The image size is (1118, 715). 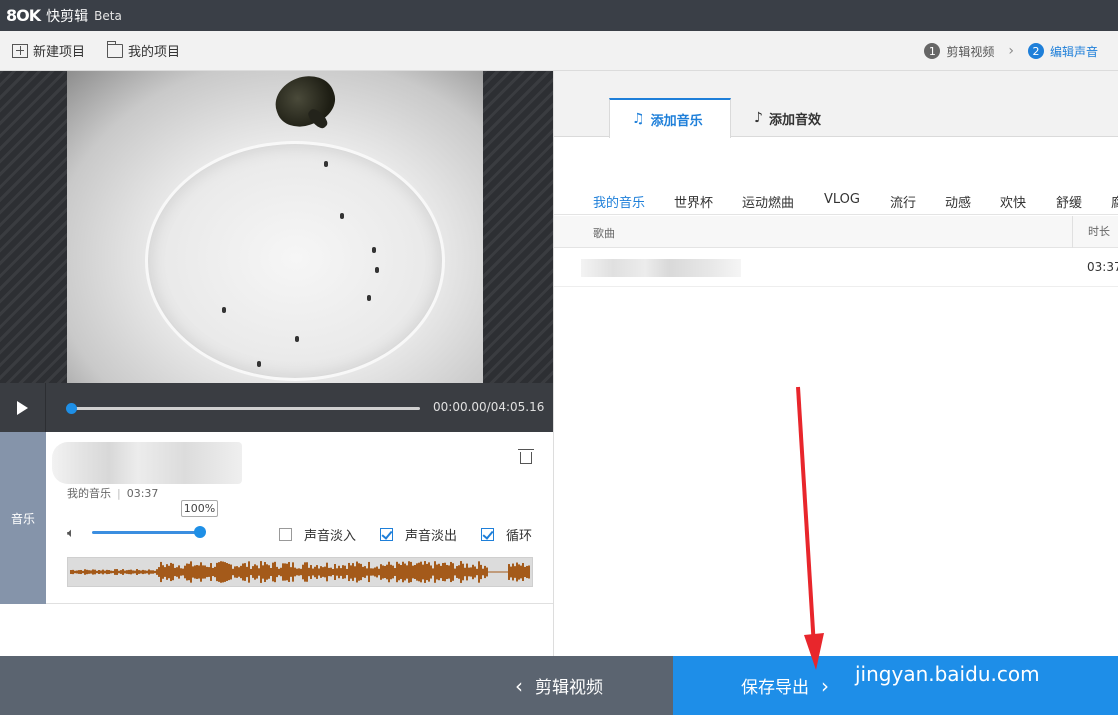 I want to click on loop-label: 循环, so click(x=519, y=536).